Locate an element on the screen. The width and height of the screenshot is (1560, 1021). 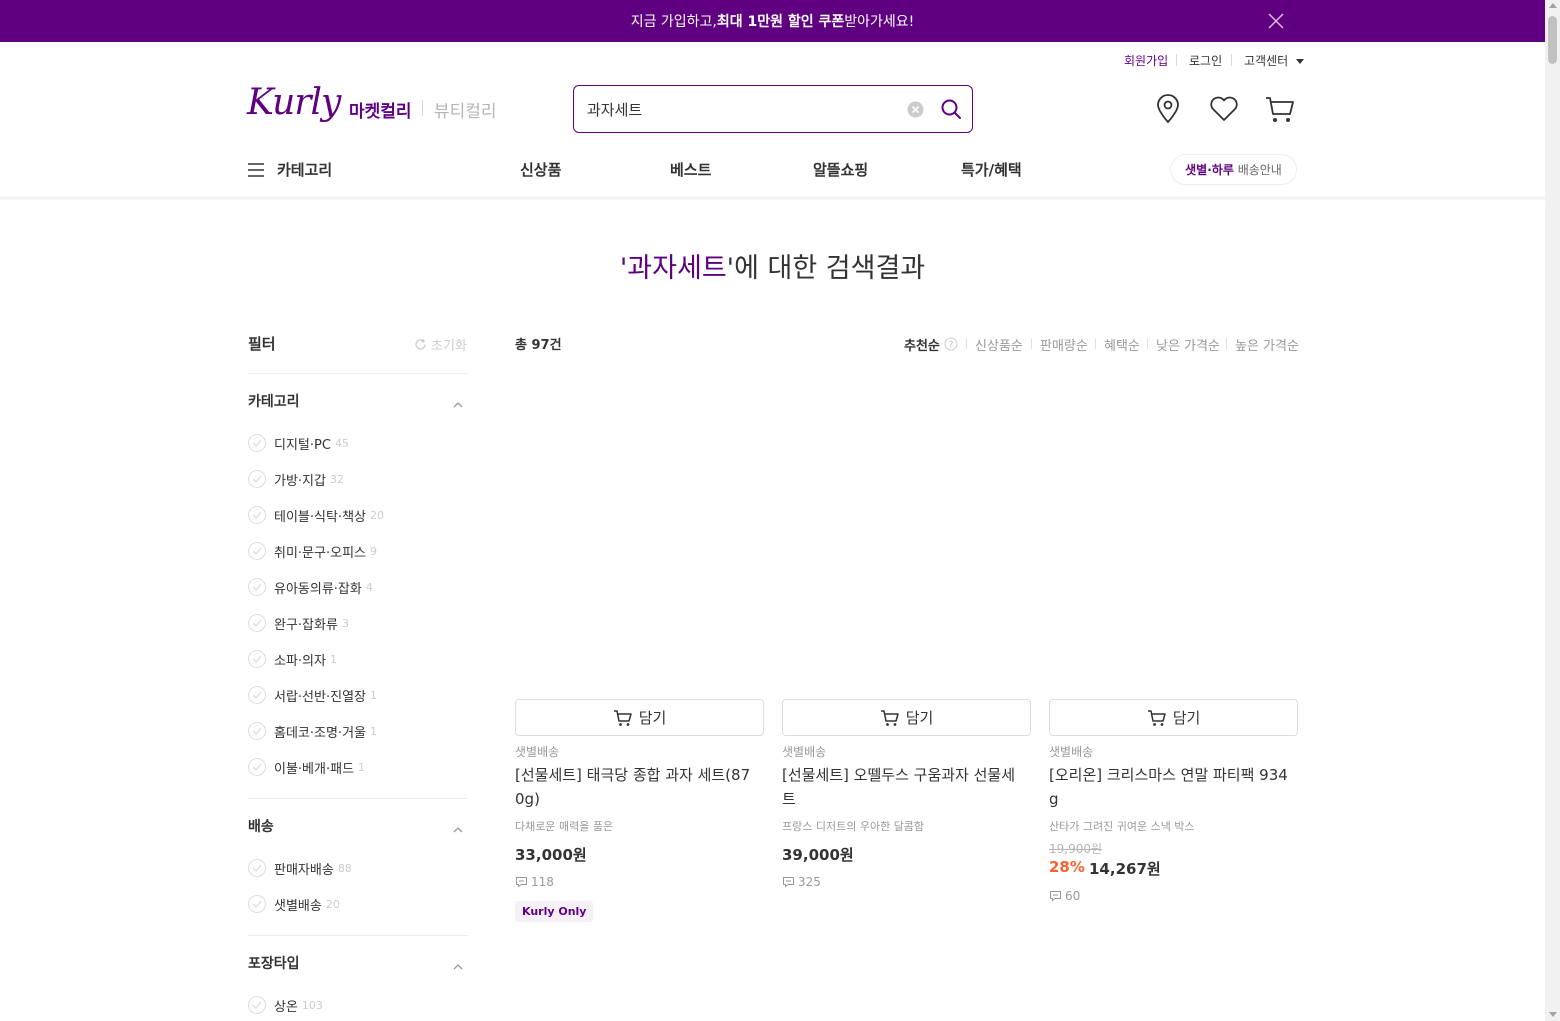
filter-option: 이불·베개·패드 1 is located at coordinates (306, 767).